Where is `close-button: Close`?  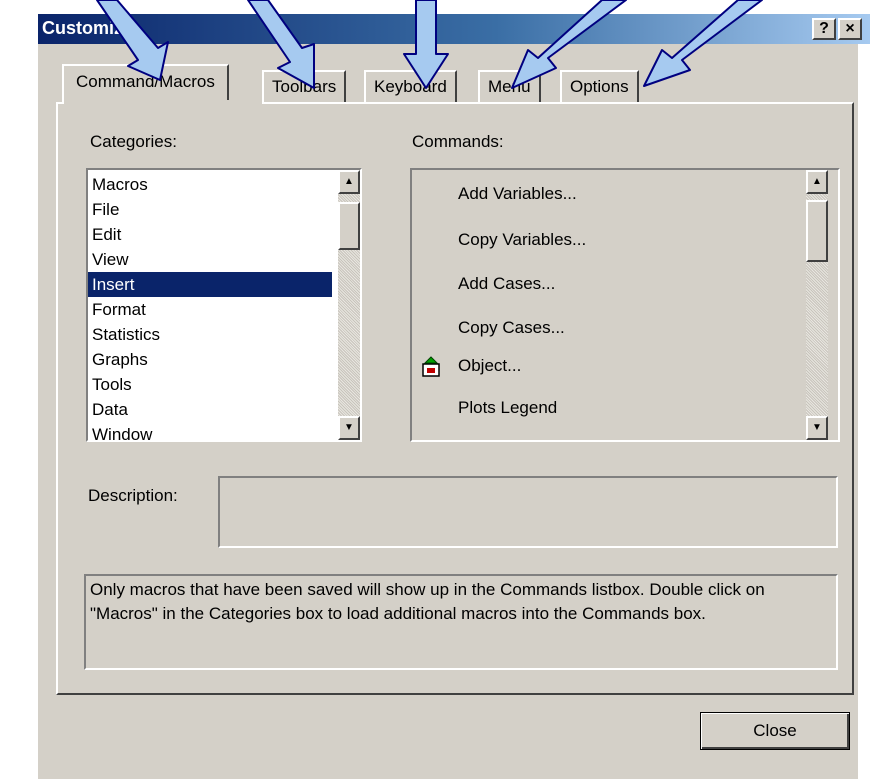
close-button: Close is located at coordinates (775, 731).